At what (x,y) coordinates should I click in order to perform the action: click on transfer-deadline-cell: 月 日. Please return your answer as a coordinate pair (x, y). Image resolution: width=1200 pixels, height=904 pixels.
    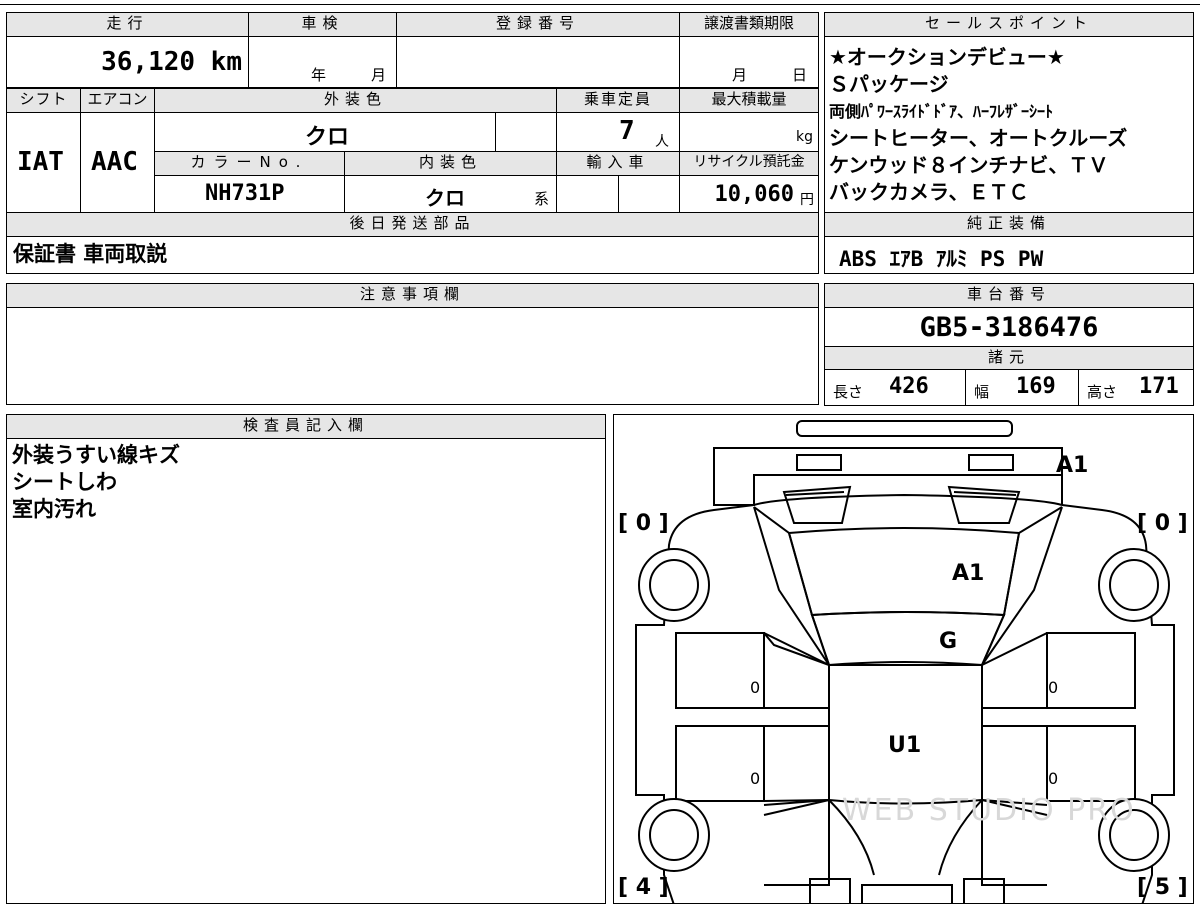
    Looking at the image, I should click on (749, 62).